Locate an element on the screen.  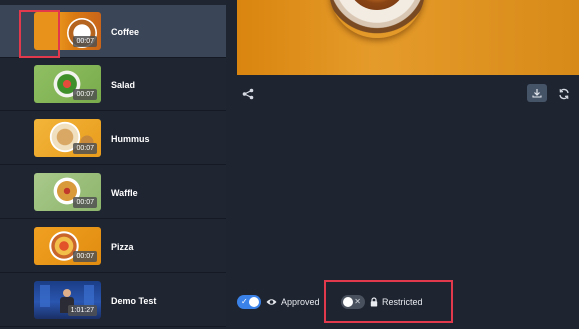
refresh-icon is located at coordinates (564, 94).